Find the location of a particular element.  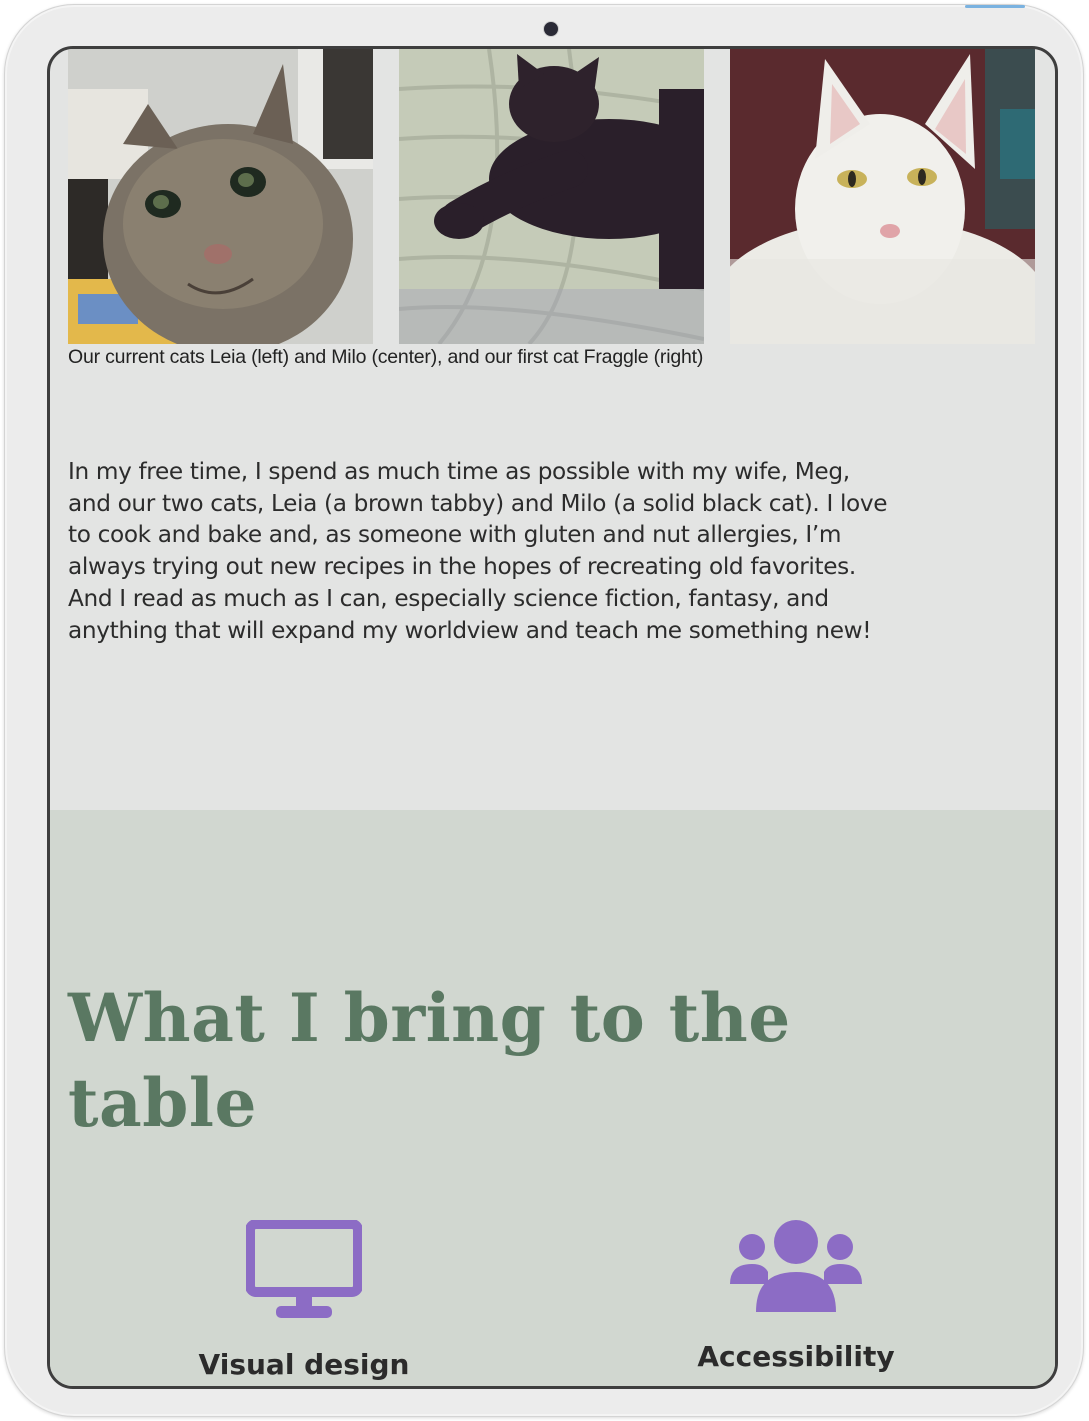

photo-milo is located at coordinates (551, 196).